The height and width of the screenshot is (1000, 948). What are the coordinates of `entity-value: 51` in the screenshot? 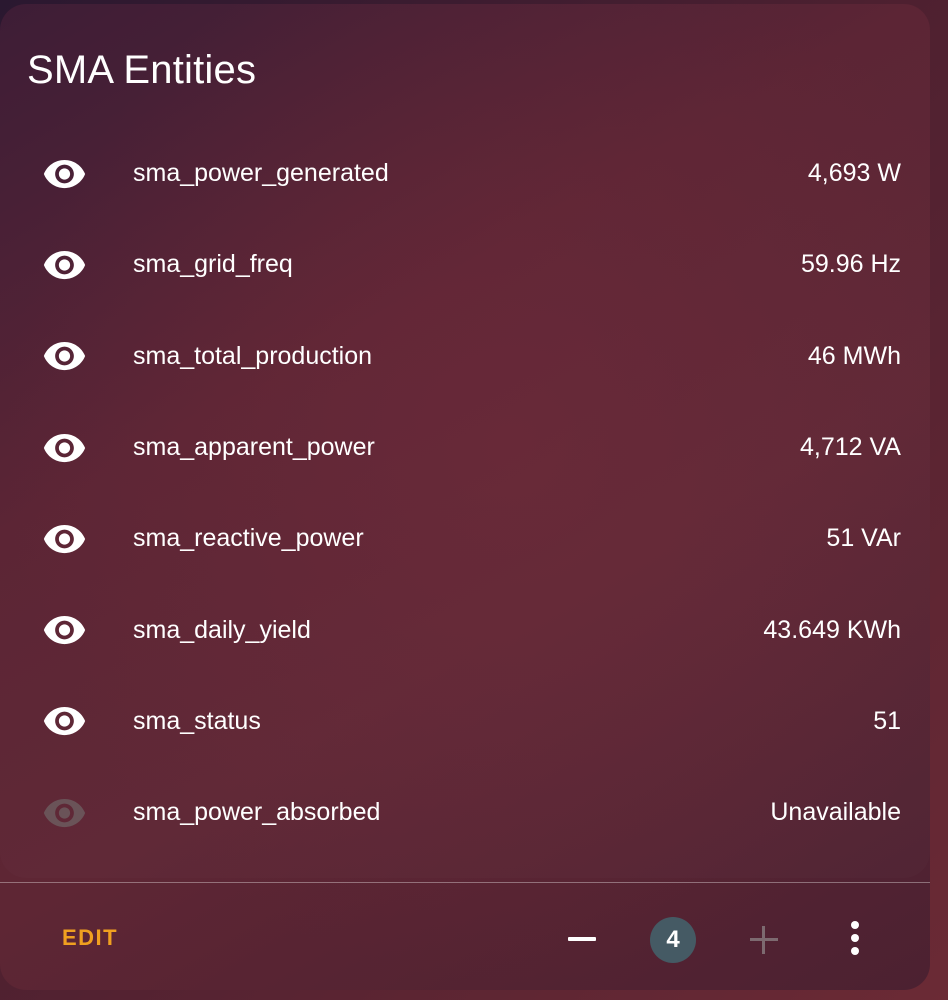 It's located at (887, 720).